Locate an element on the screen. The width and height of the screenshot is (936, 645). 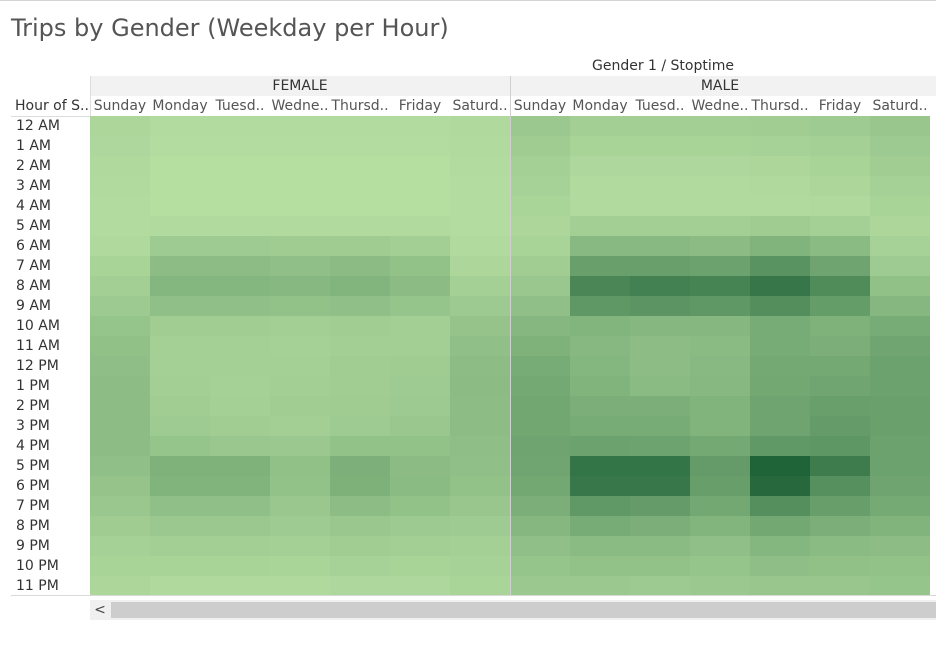
day-header-male-4: Thursd.. is located at coordinates (780, 106).